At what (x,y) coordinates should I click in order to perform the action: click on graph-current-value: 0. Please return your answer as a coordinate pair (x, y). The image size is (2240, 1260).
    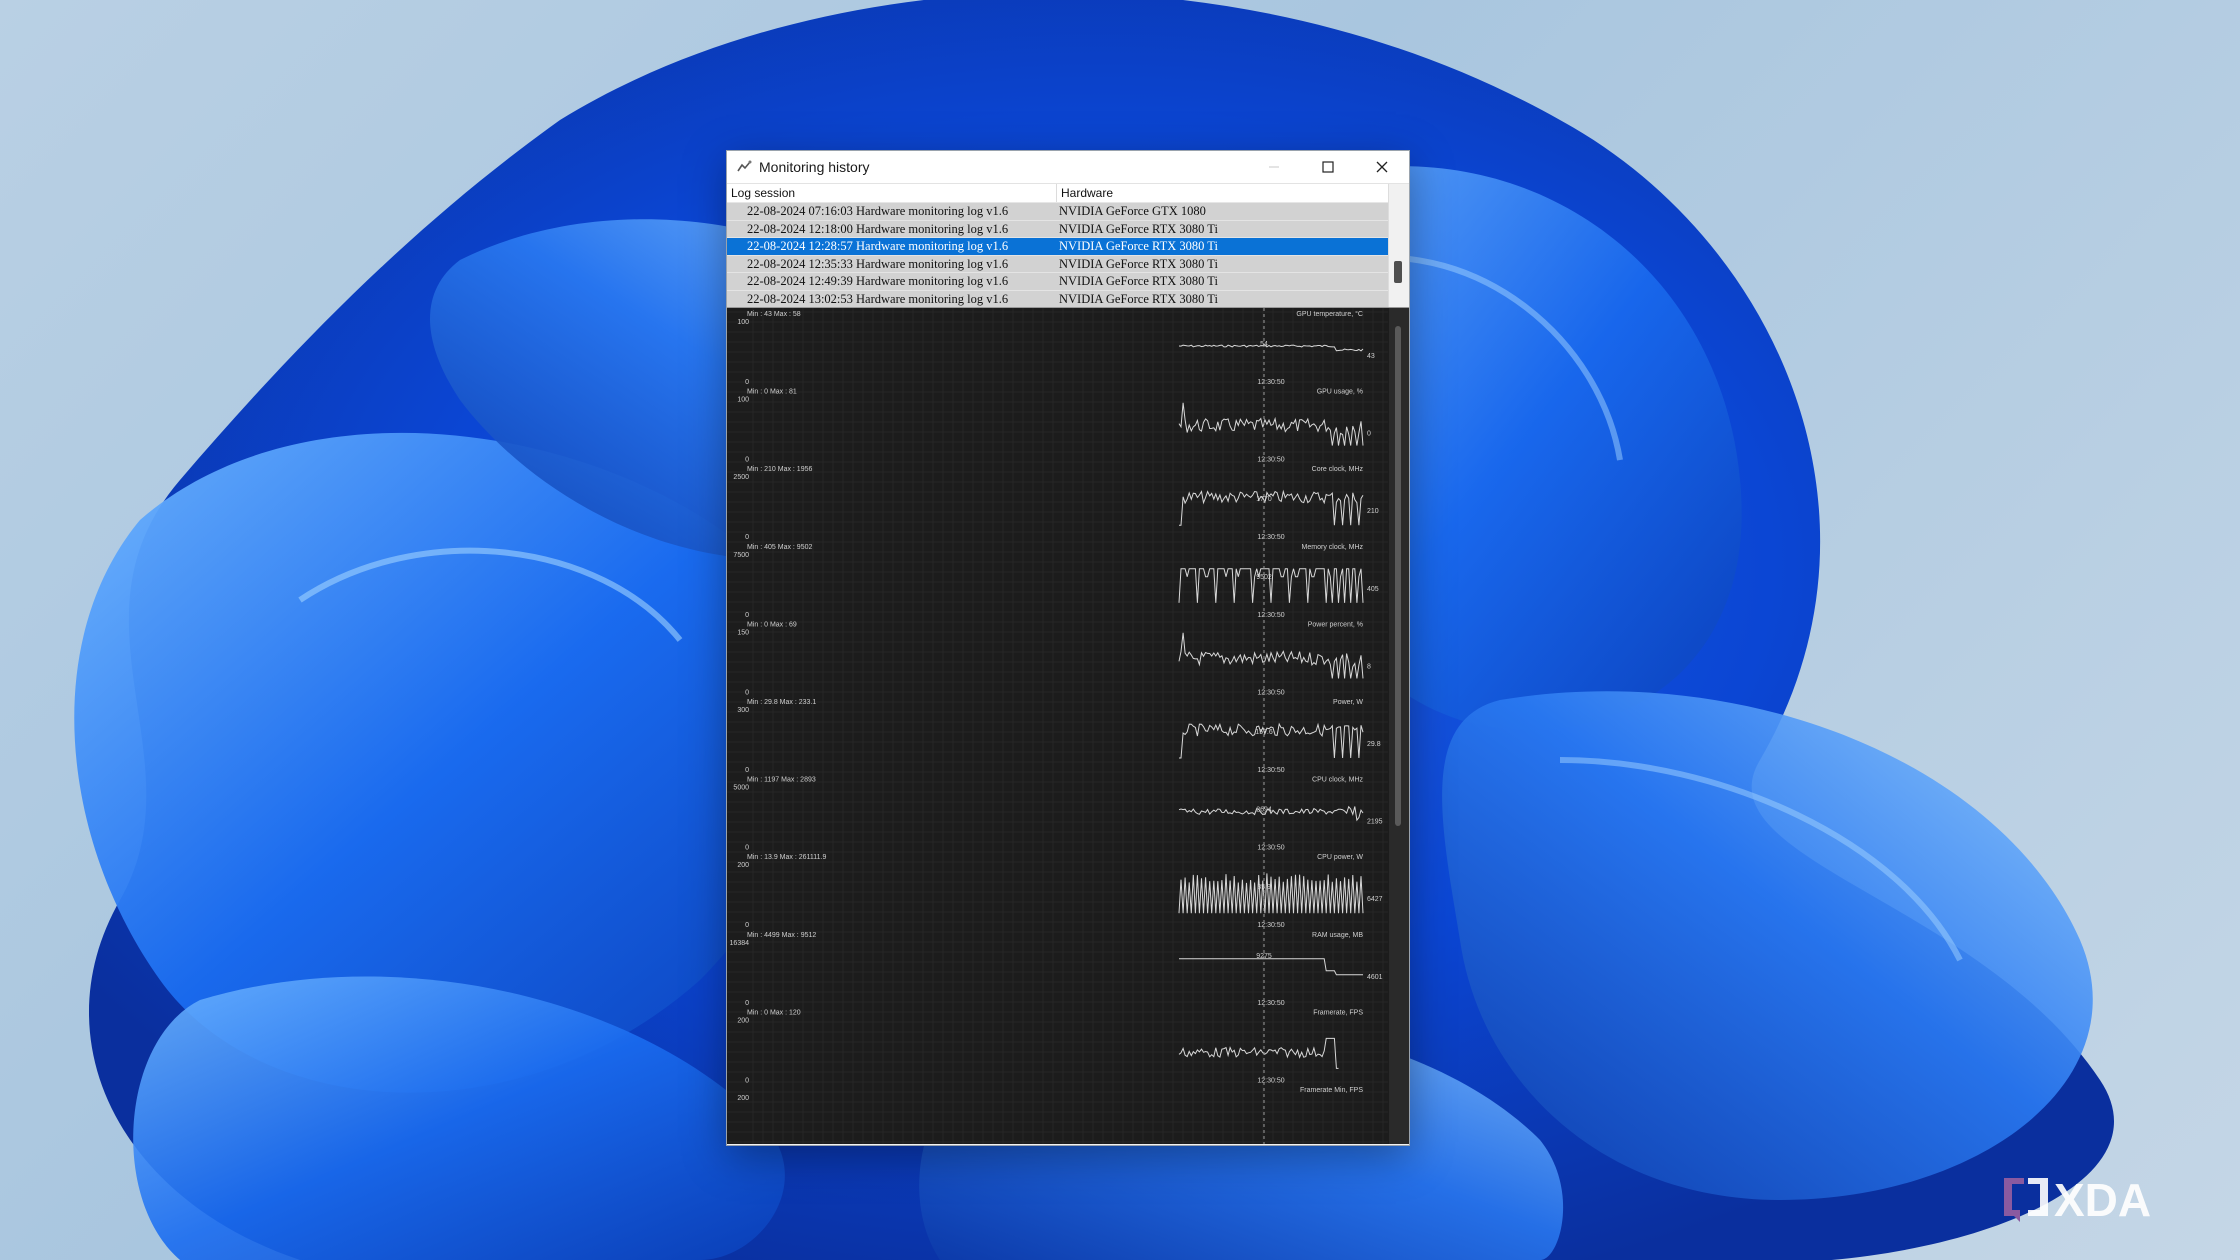
    Looking at the image, I should click on (1369, 434).